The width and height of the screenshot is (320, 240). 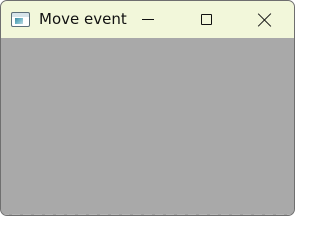 I want to click on minimize-button, so click(x=148, y=19).